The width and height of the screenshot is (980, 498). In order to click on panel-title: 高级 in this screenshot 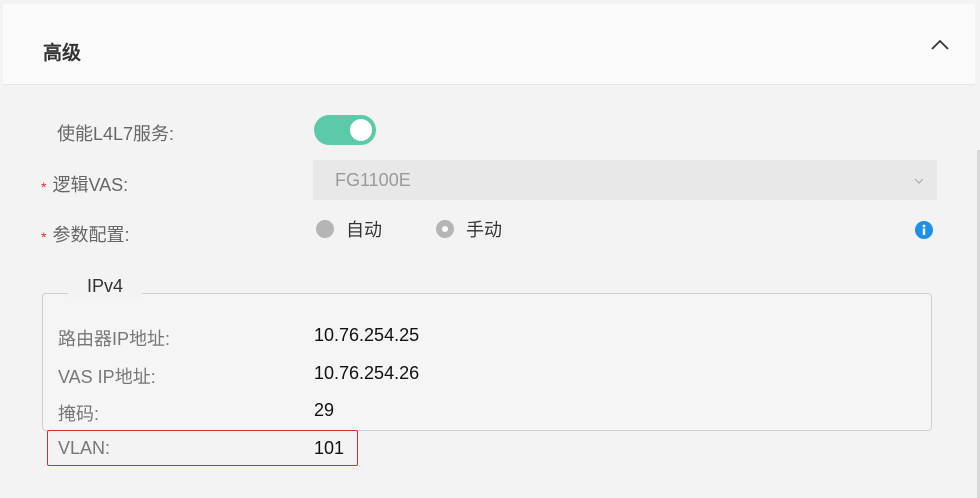, I will do `click(62, 53)`.